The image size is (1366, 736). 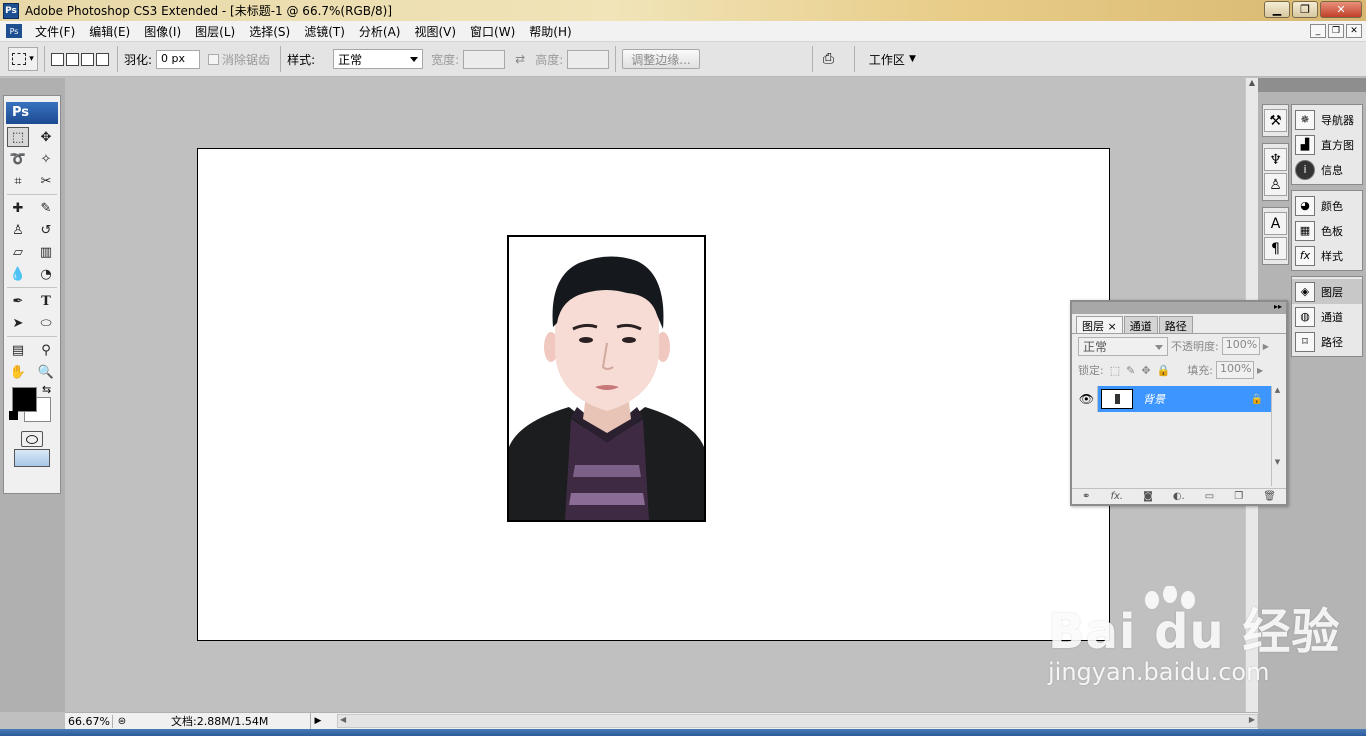 I want to click on opacity-slider-arrow-icon: ▶, so click(x=1266, y=346).